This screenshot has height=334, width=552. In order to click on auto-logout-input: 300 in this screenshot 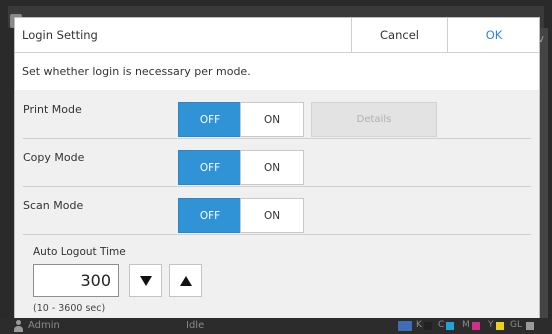, I will do `click(76, 280)`.